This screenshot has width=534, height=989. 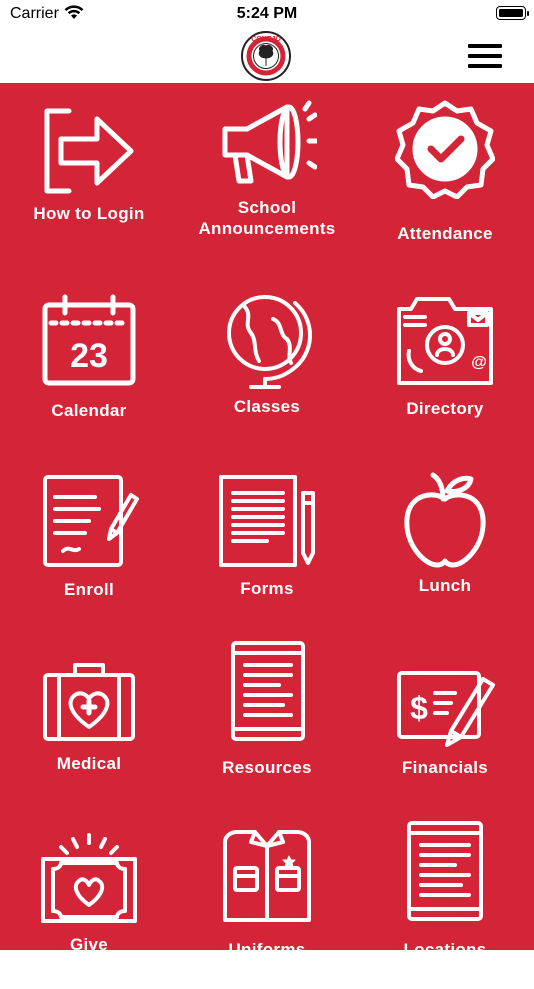 I want to click on tile-enroll: Enroll, so click(x=89, y=541).